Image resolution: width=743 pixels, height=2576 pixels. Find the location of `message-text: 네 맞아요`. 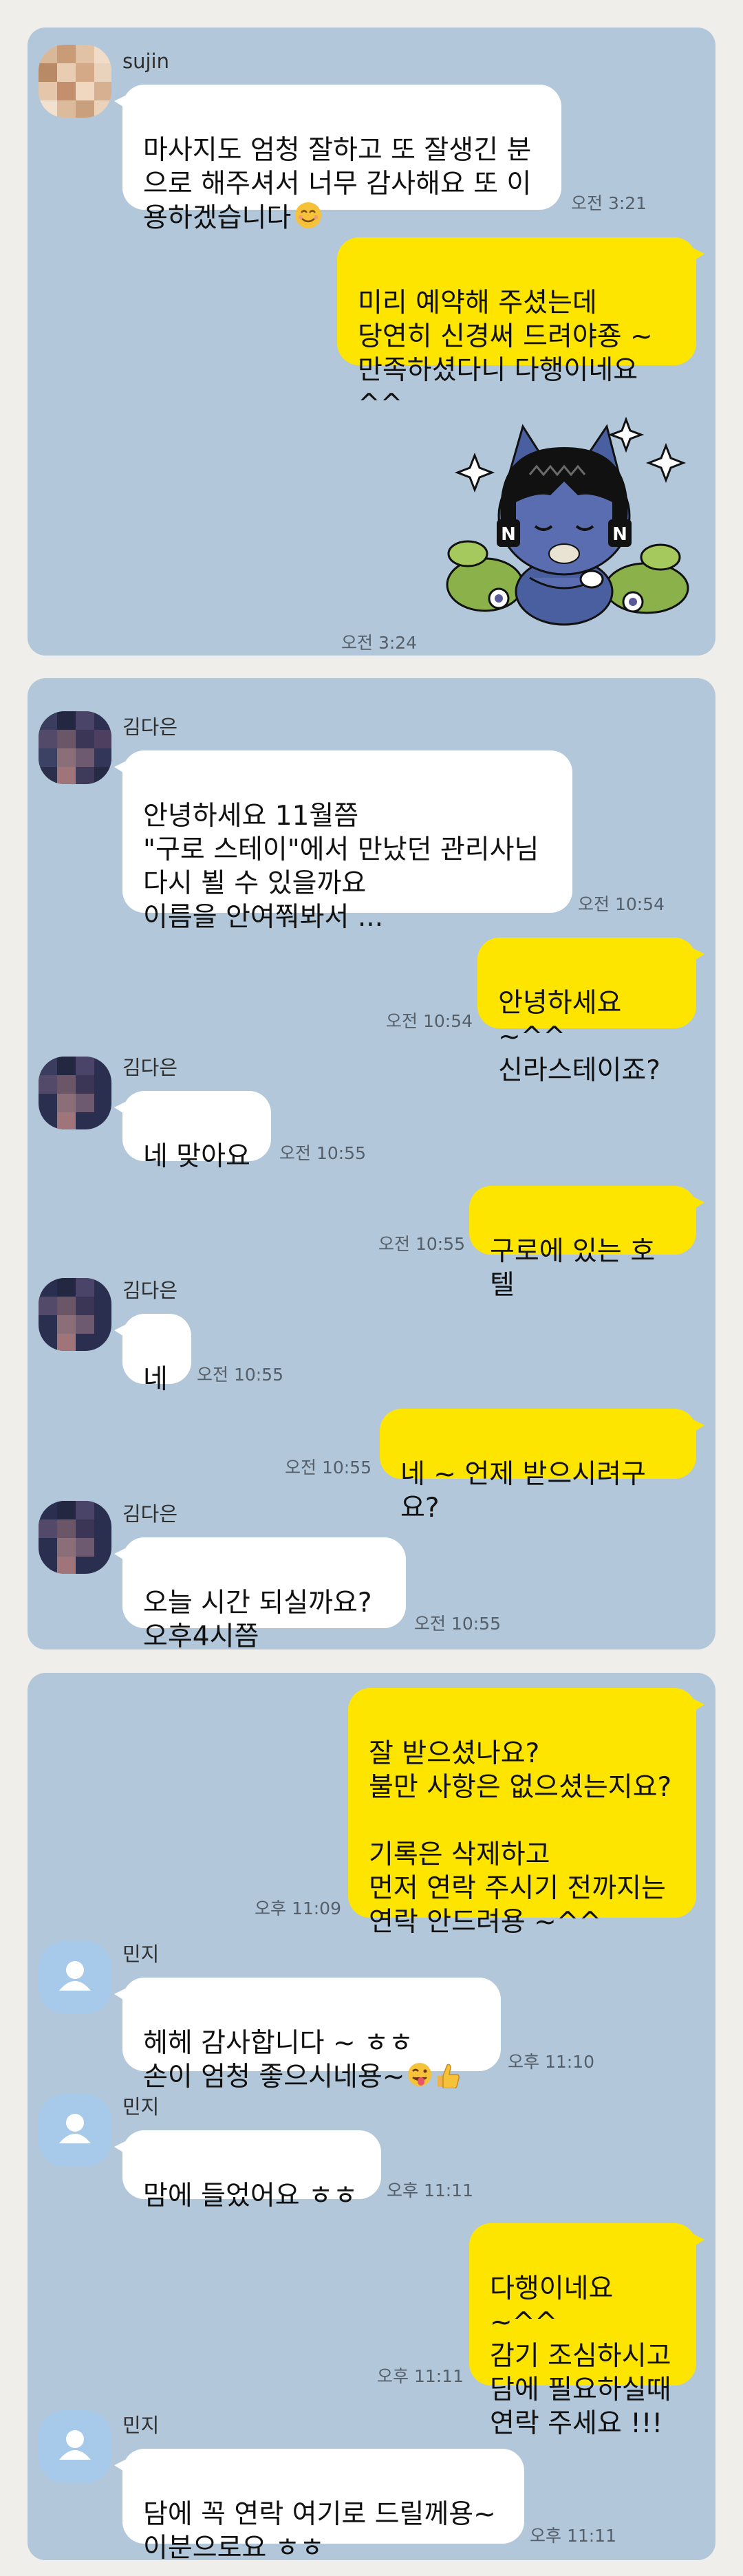

message-text: 네 맞아요 is located at coordinates (196, 1156).